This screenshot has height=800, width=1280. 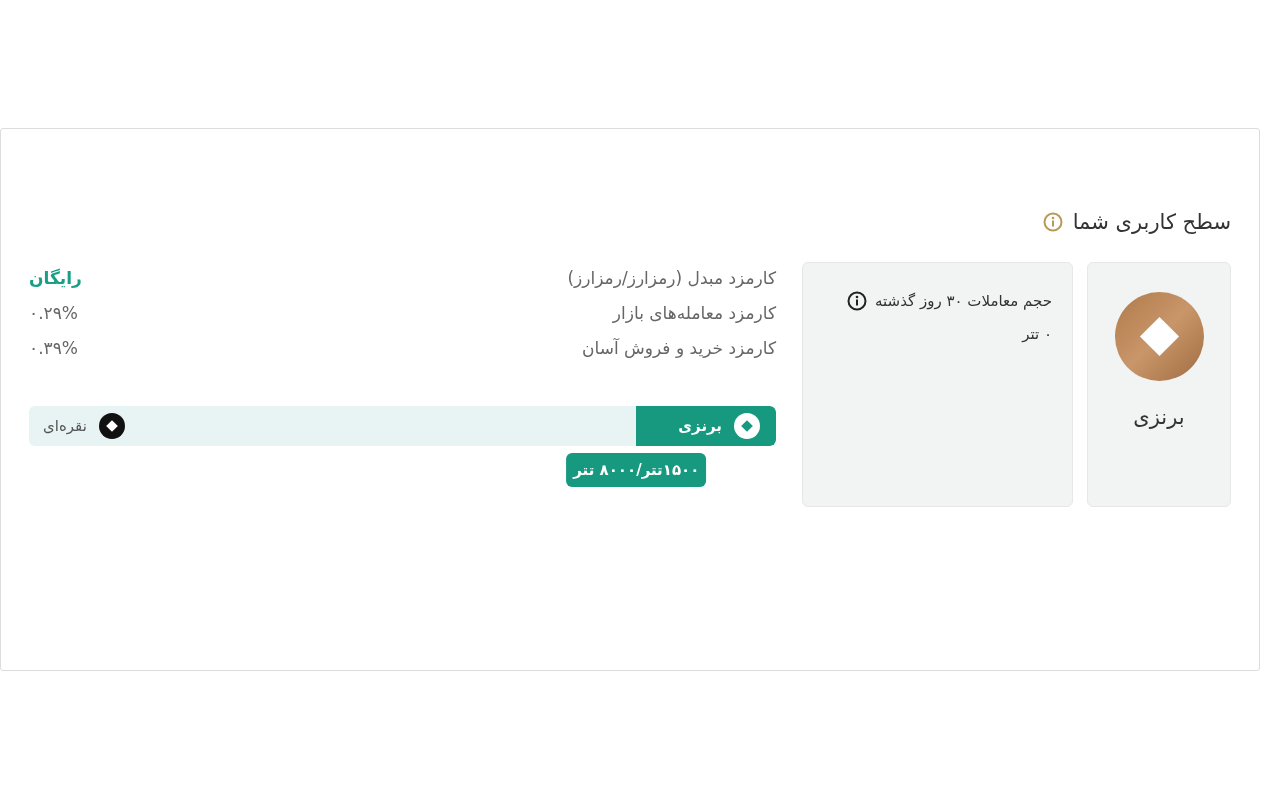 I want to click on section-title: سطح کاربری شما, so click(x=1151, y=222).